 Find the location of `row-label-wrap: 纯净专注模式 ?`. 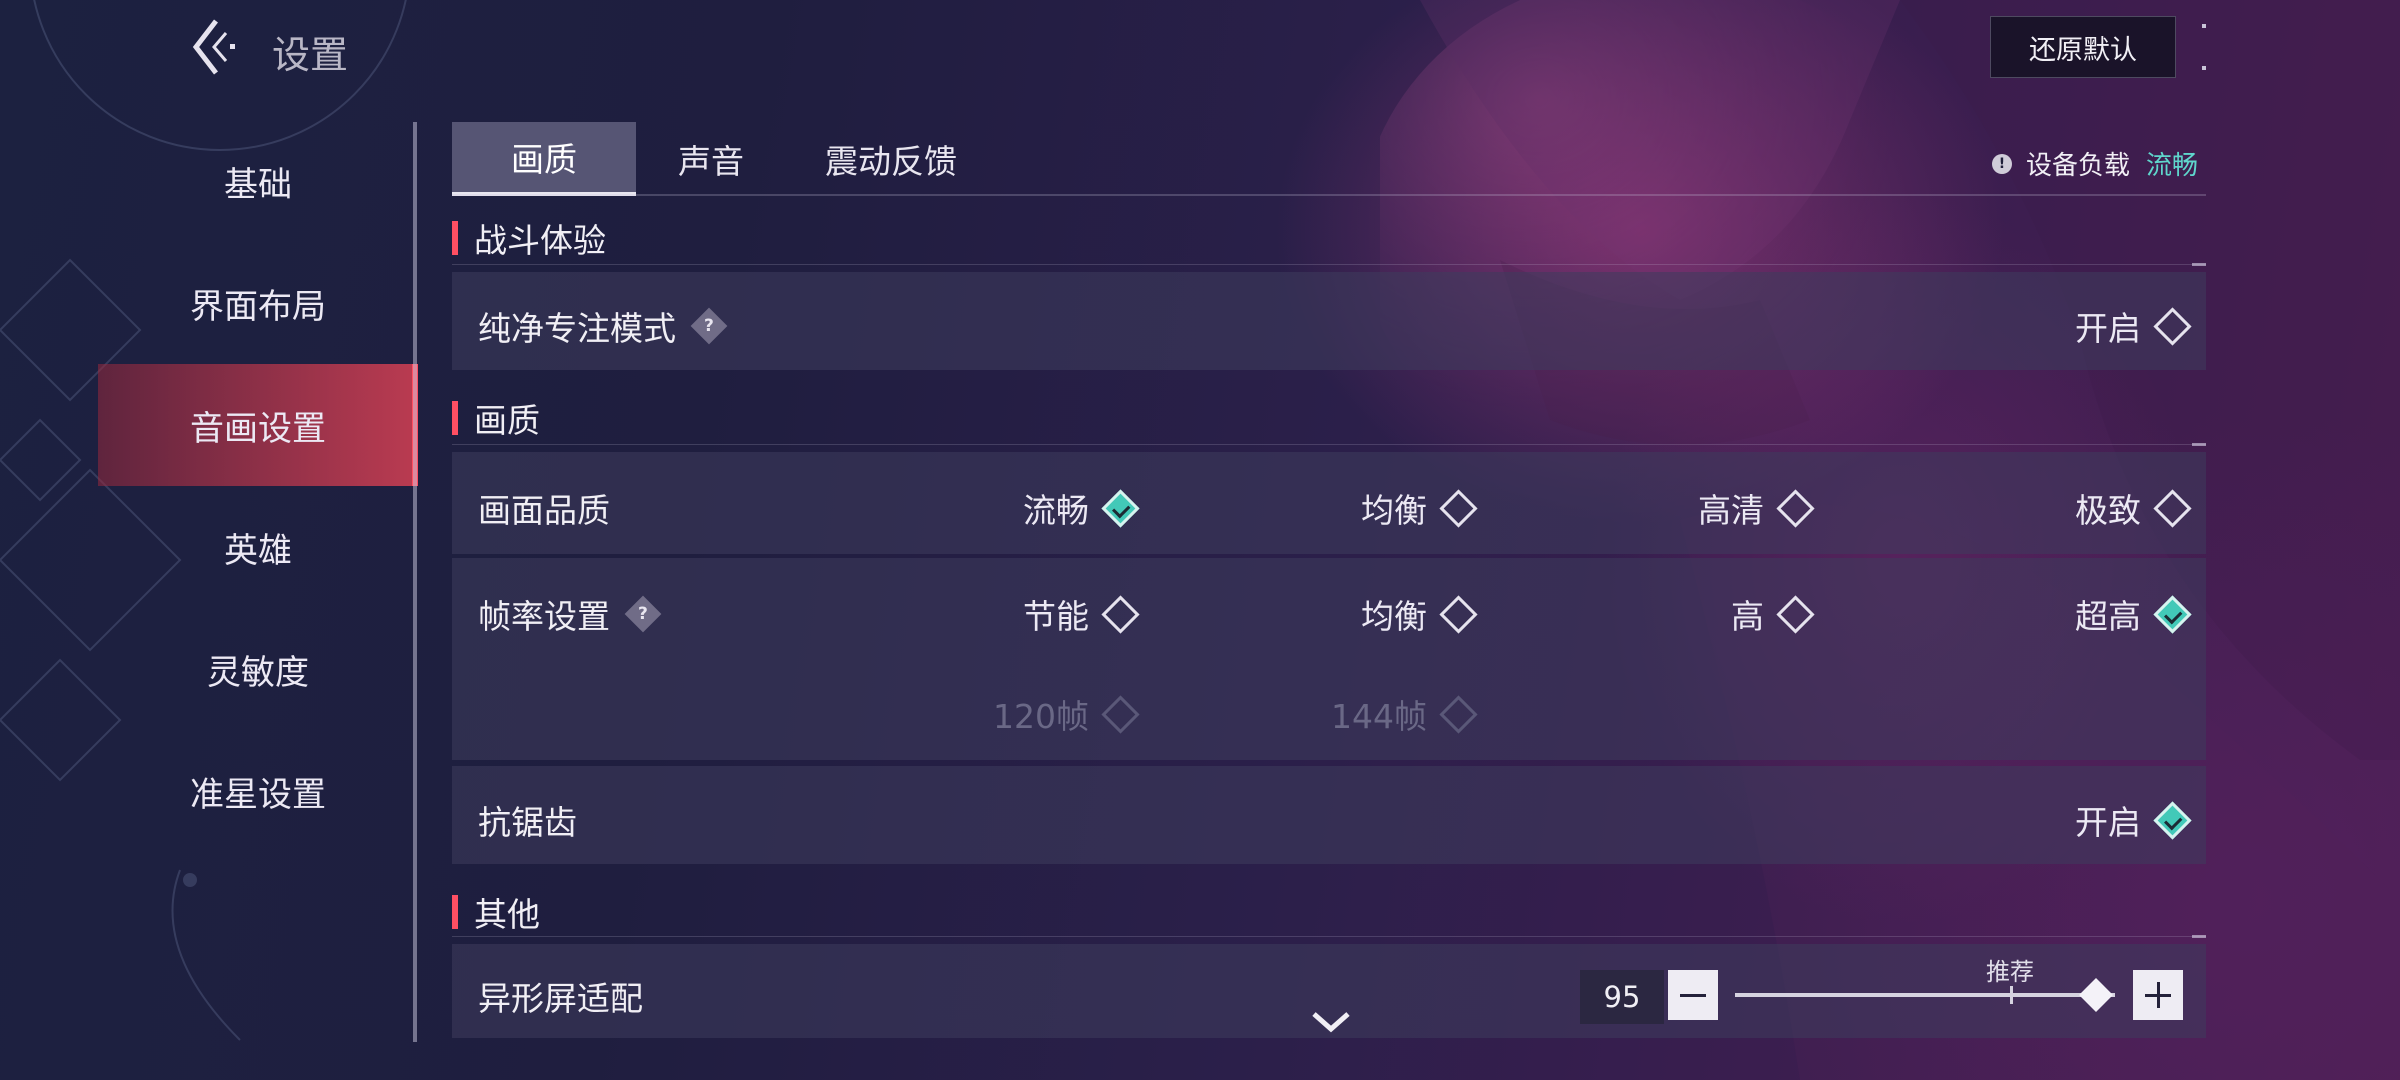

row-label-wrap: 纯净专注模式 ? is located at coordinates (603, 326).